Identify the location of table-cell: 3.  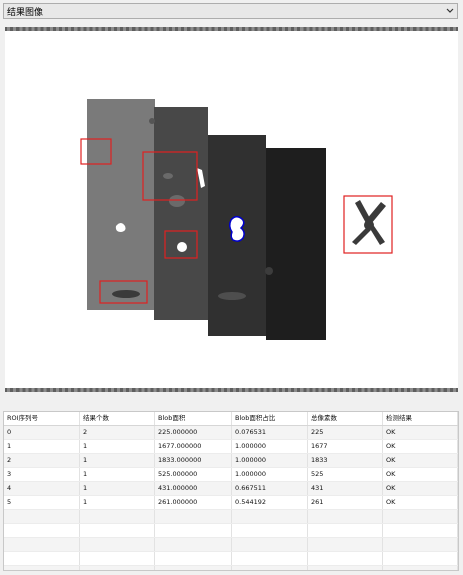
(42, 474).